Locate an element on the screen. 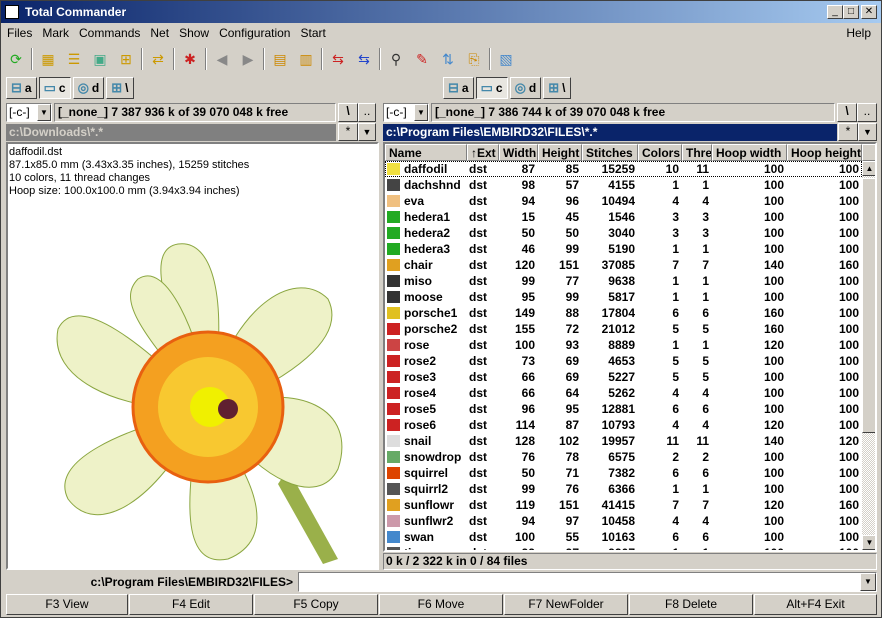 The height and width of the screenshot is (618, 882). left-drive-combo: [-c-] ▼ is located at coordinates (29, 112).